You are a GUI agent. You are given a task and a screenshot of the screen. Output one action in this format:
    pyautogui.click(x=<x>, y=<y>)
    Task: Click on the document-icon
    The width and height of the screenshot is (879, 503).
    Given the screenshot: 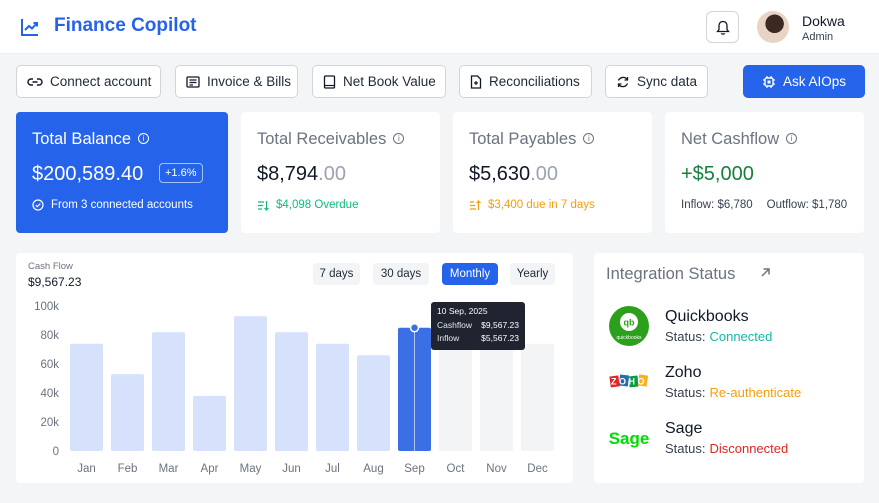 What is the action you would take?
    pyautogui.click(x=476, y=81)
    